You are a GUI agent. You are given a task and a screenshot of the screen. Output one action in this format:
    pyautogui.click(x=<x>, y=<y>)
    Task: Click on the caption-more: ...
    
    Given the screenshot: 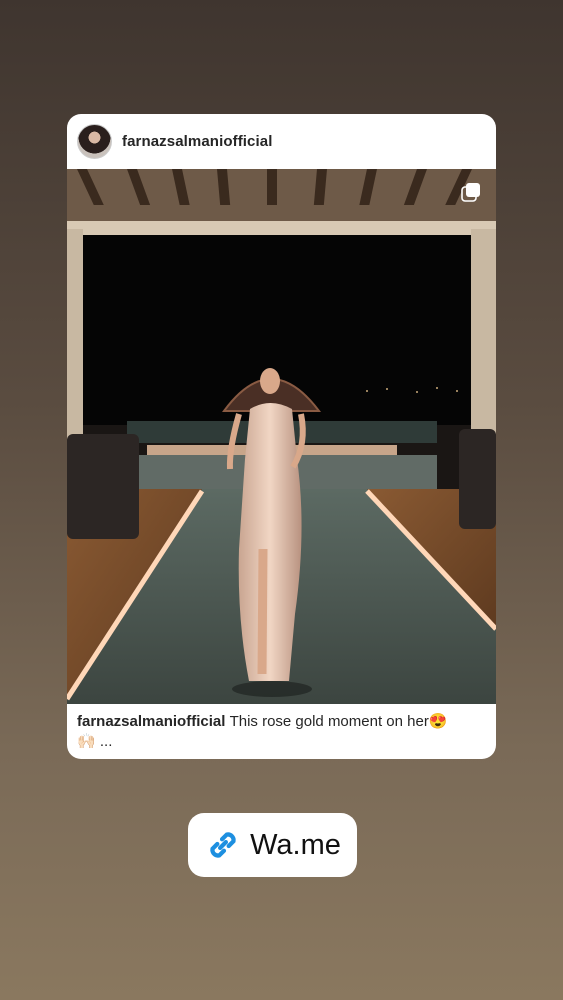 What is the action you would take?
    pyautogui.click(x=106, y=741)
    